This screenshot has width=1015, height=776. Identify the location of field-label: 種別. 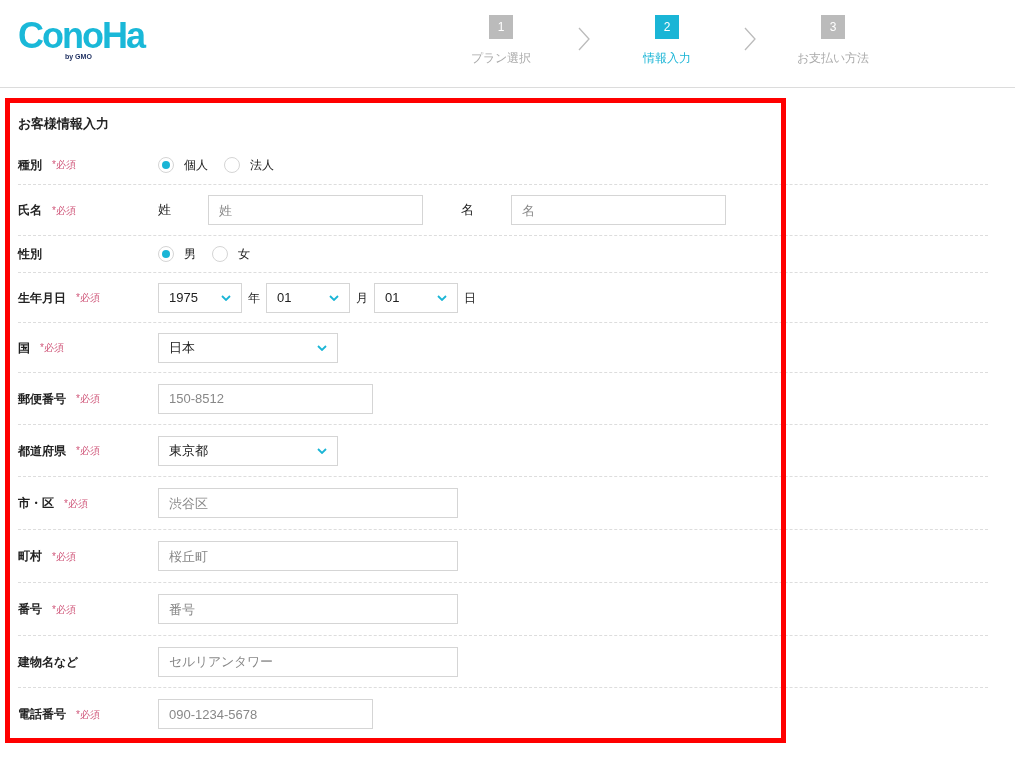
(30, 165).